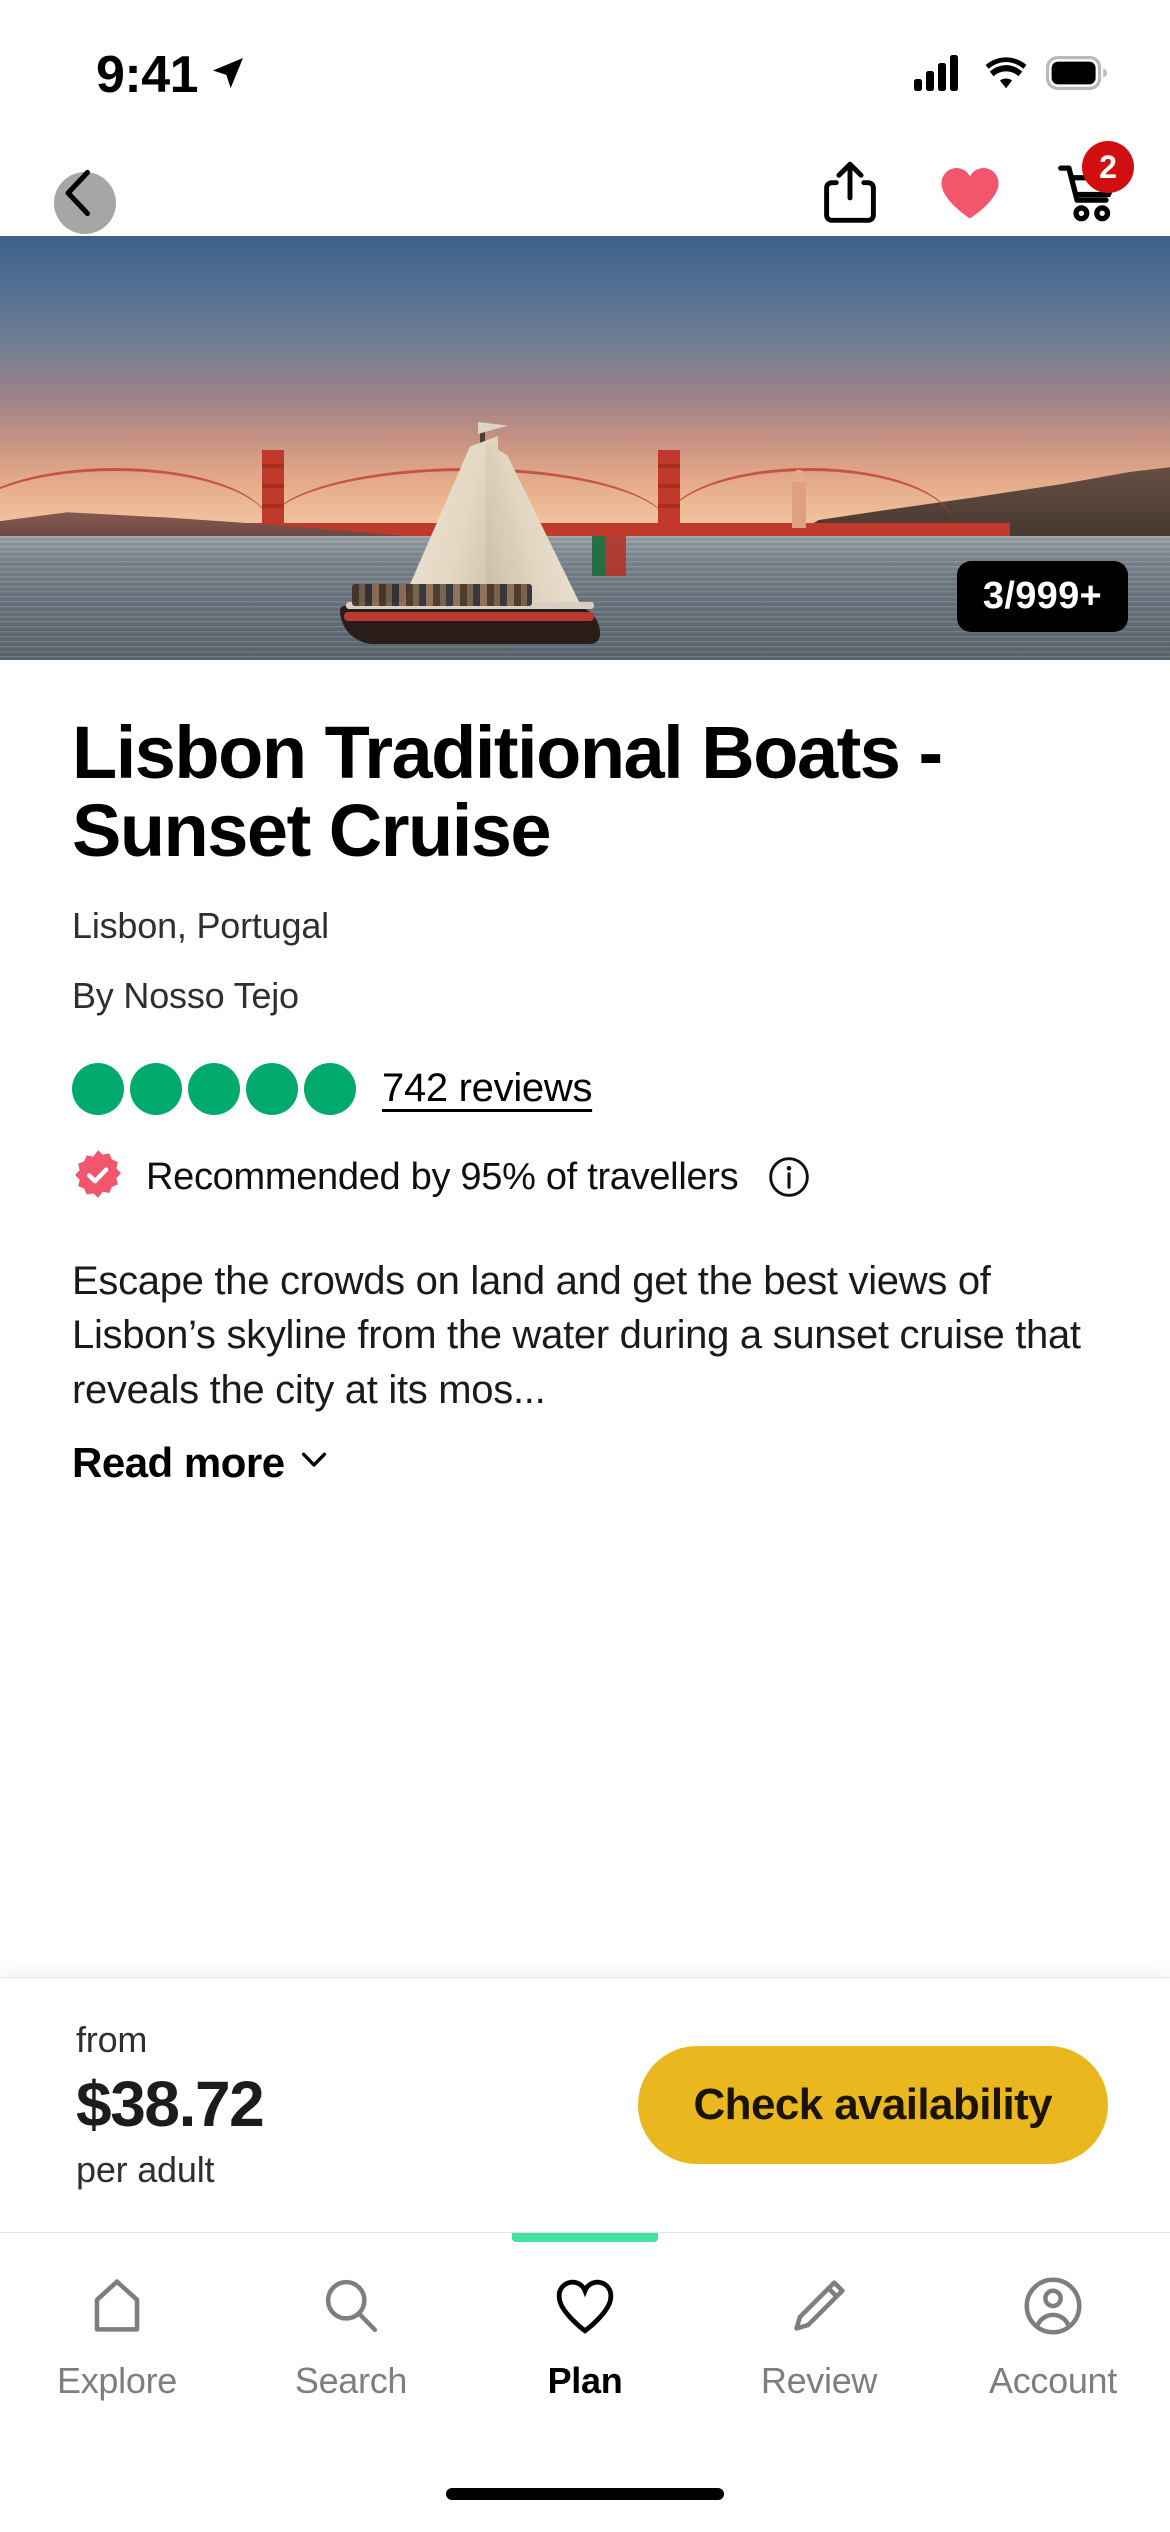 The height and width of the screenshot is (2532, 1170). Describe the element at coordinates (585, 2237) in the screenshot. I see `active-tab-indicator` at that location.